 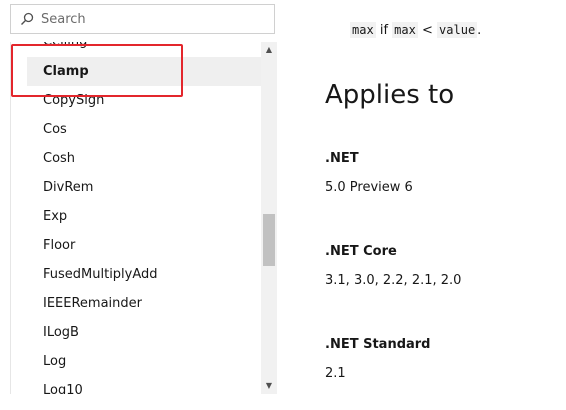 I want to click on product-name-net-standard: .NET Standard, so click(x=378, y=344).